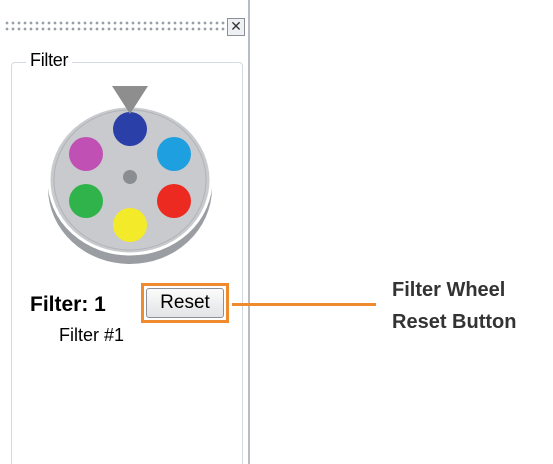  What do you see at coordinates (454, 322) in the screenshot?
I see `callout-line-2: Reset Button` at bounding box center [454, 322].